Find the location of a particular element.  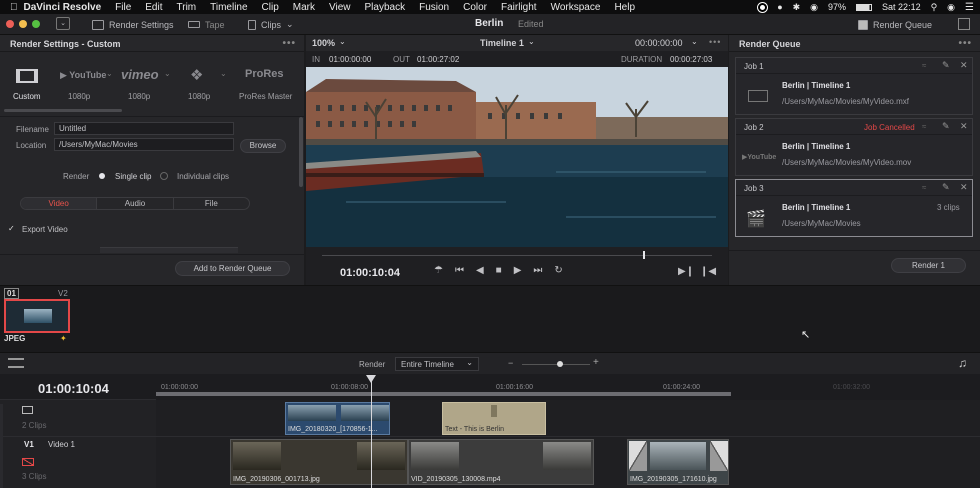

siri-icon: ◉ is located at coordinates (951, 7).